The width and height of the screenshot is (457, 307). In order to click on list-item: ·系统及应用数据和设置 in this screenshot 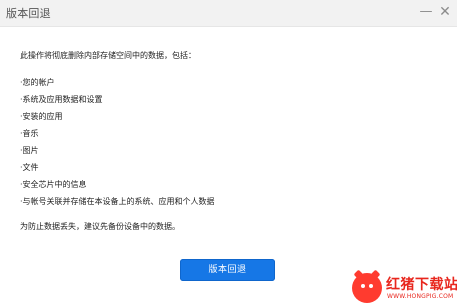, I will do `click(61, 99)`.